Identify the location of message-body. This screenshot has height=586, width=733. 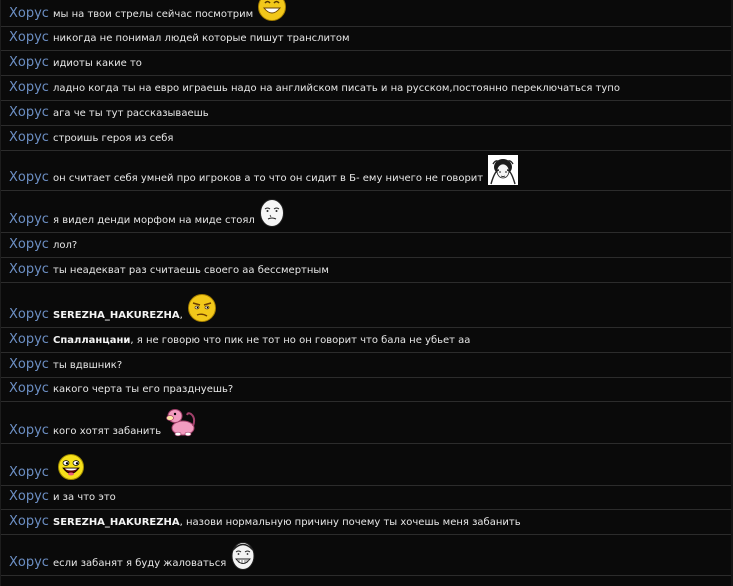
(69, 467).